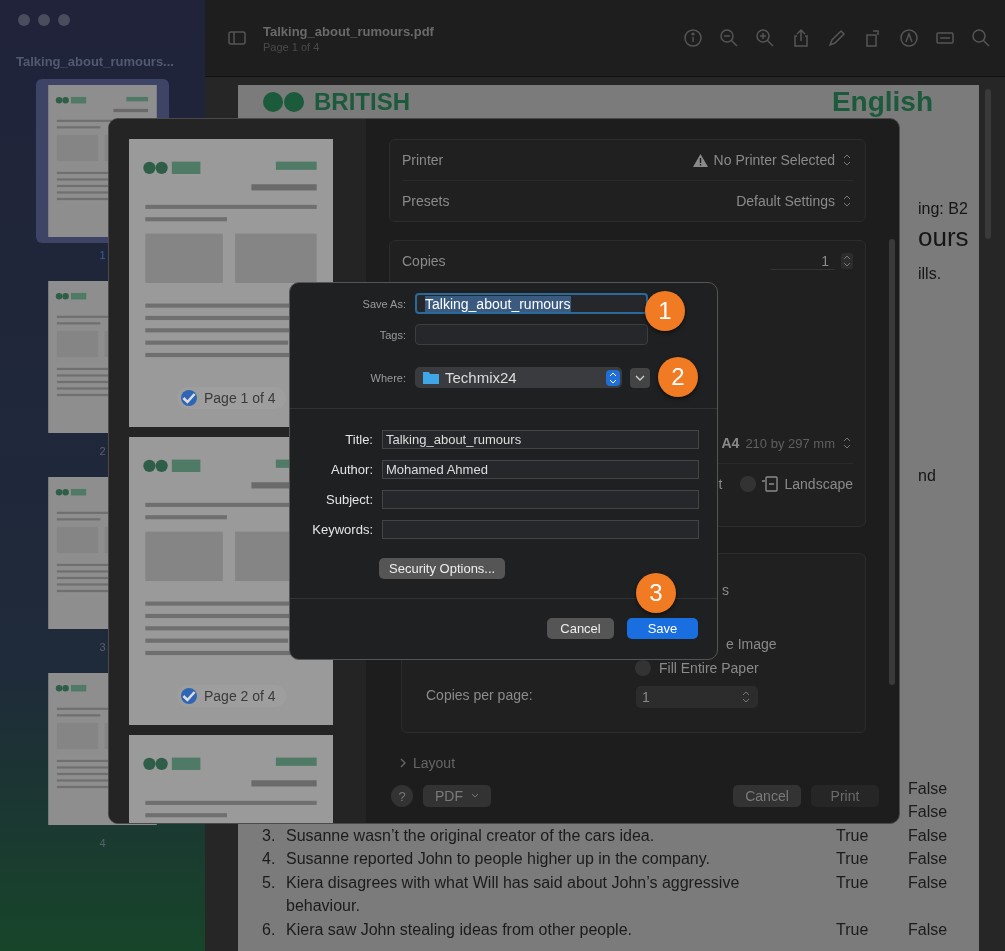 This screenshot has height=951, width=1005. I want to click on pen-icon, so click(837, 38).